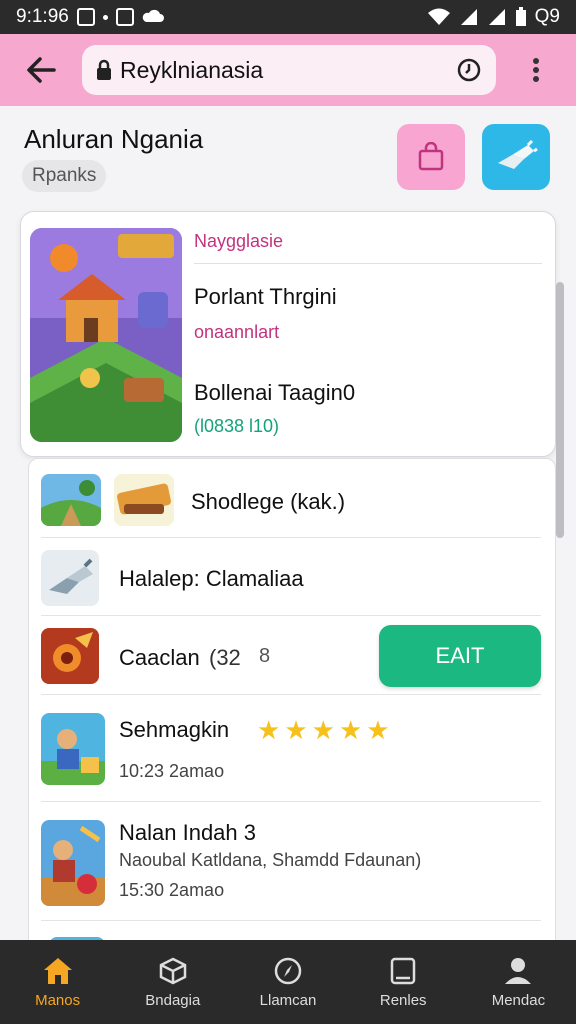 The image size is (576, 1024). I want to click on featured-game-image, so click(106, 335).